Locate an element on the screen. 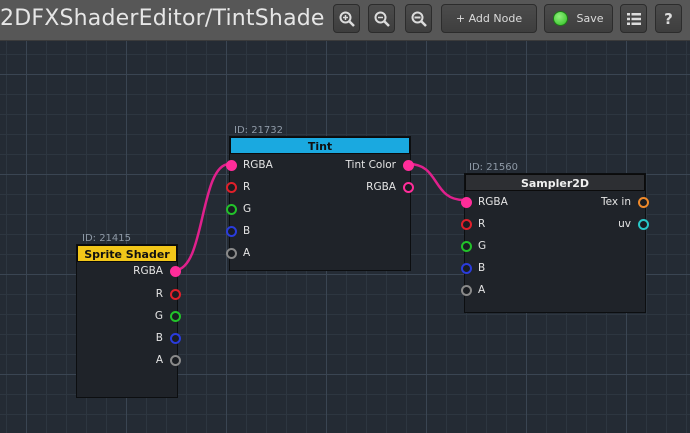 The height and width of the screenshot is (433, 690). sampler-input-a-label: A is located at coordinates (482, 290).